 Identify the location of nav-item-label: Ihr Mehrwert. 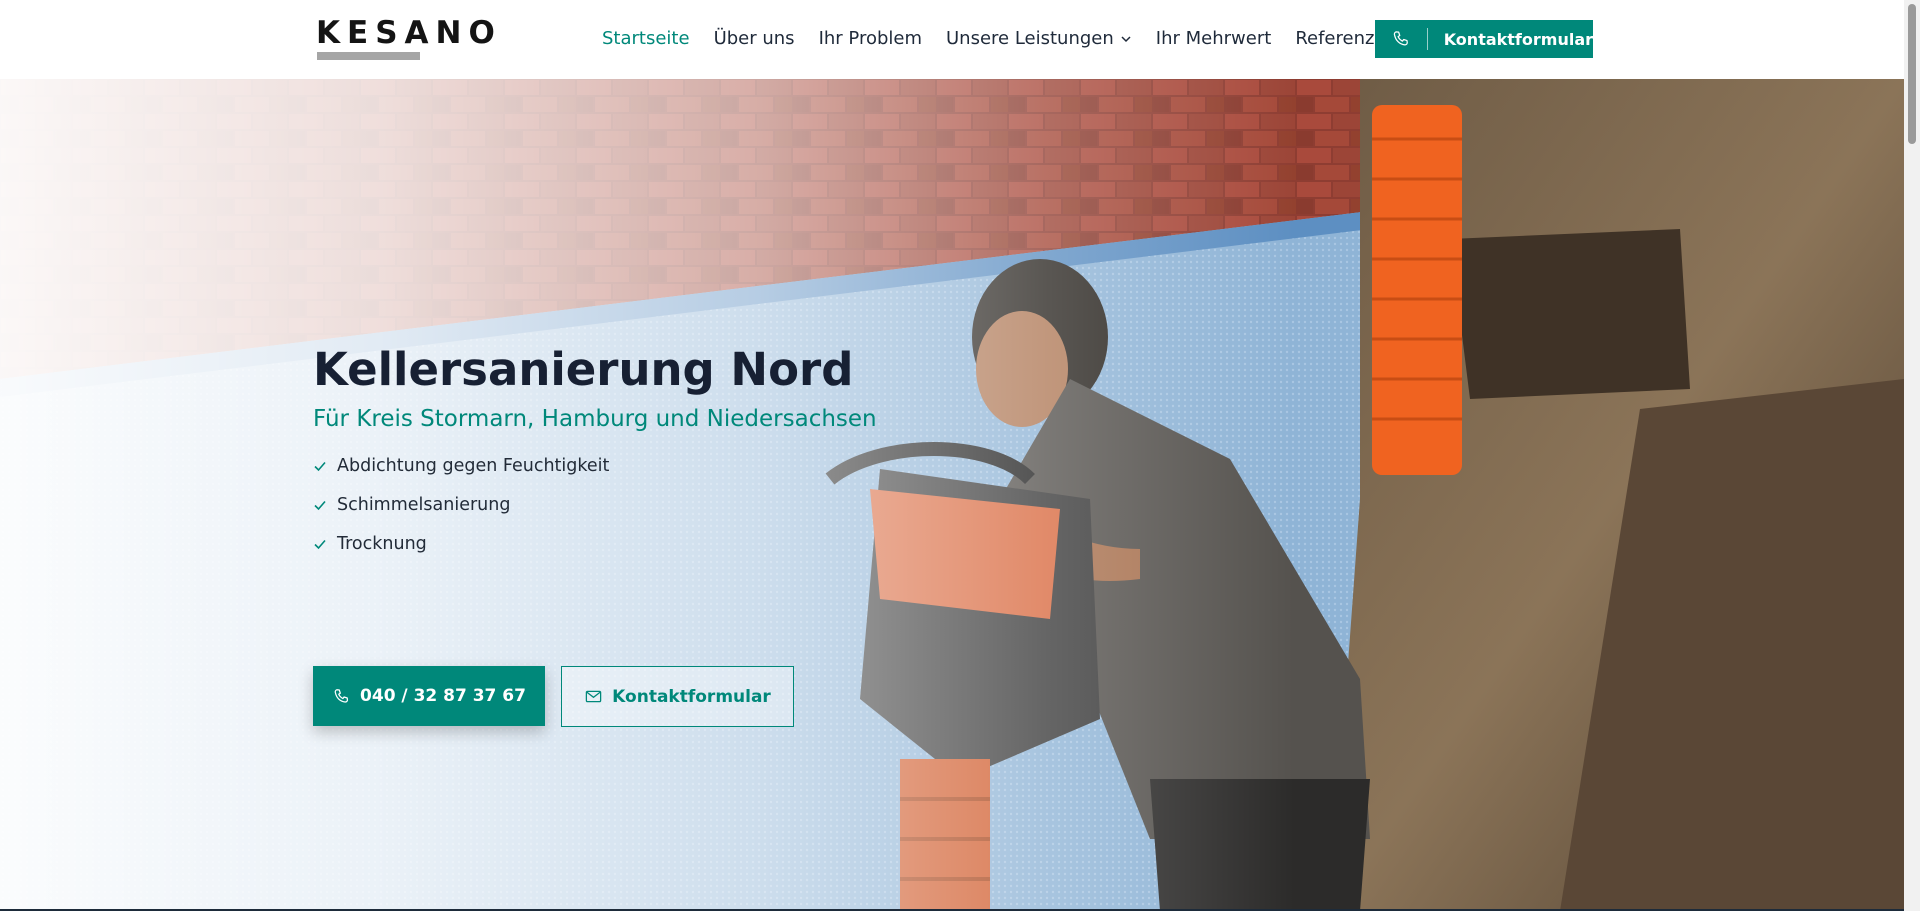
(1213, 38).